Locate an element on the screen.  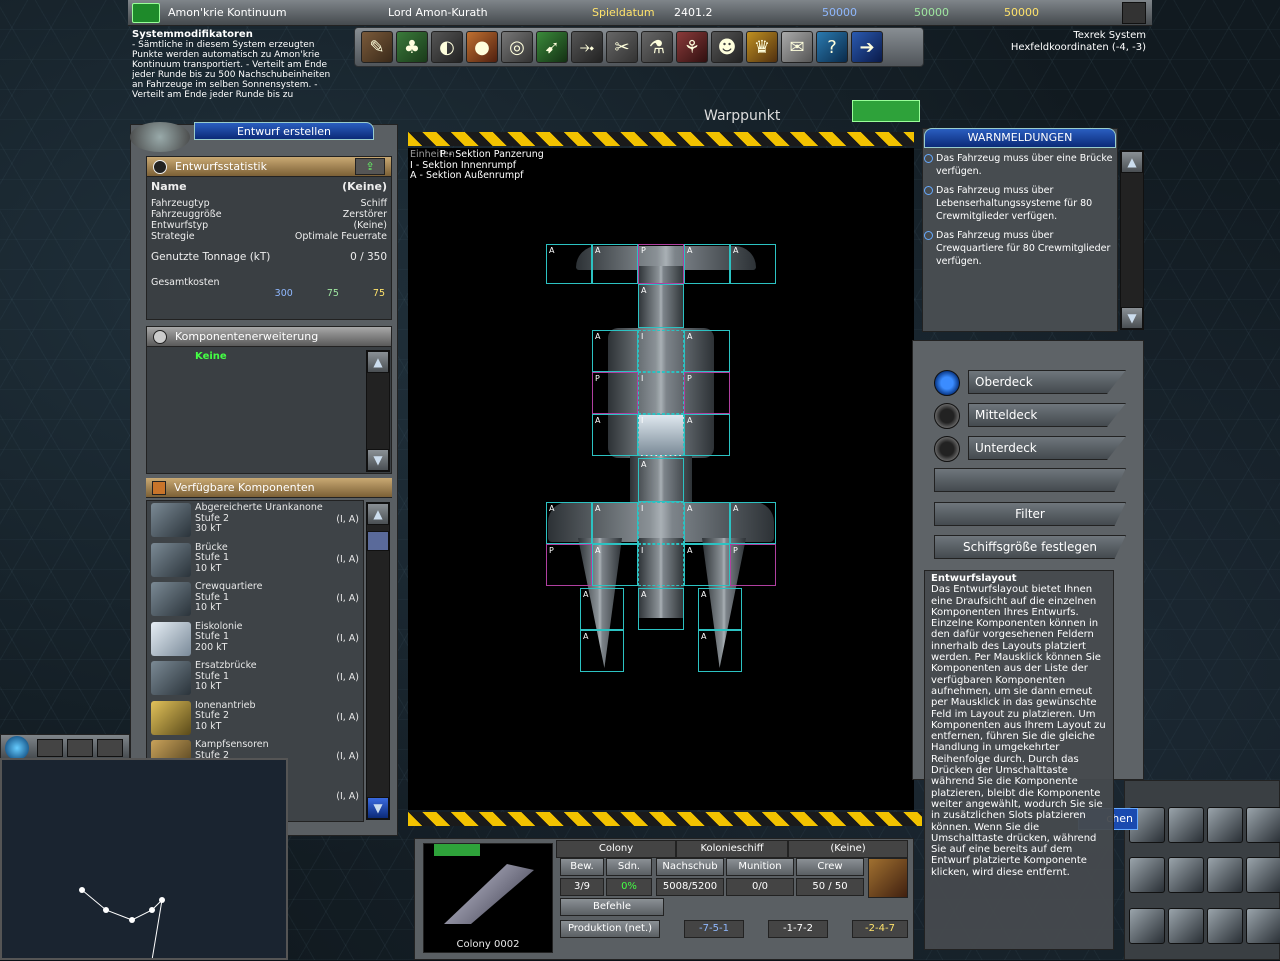
filter-button: Filter is located at coordinates (1030, 514).